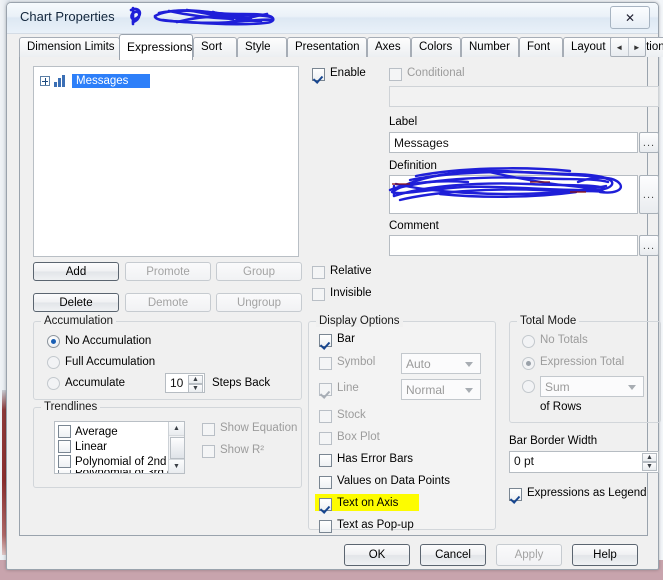  Describe the element at coordinates (332, 552) in the screenshot. I see `dialog-footer: OK Cancel Apply Help` at that location.